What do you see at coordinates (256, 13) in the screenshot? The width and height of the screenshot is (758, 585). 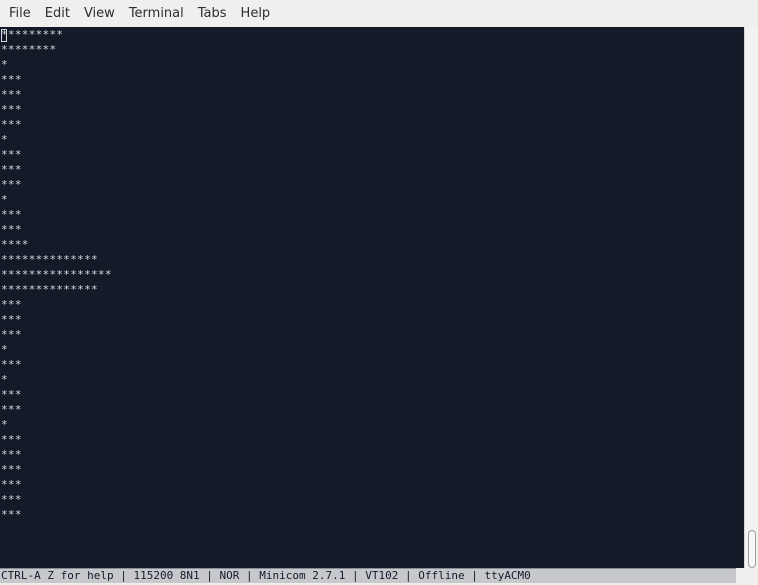 I see `menu-help: Help` at bounding box center [256, 13].